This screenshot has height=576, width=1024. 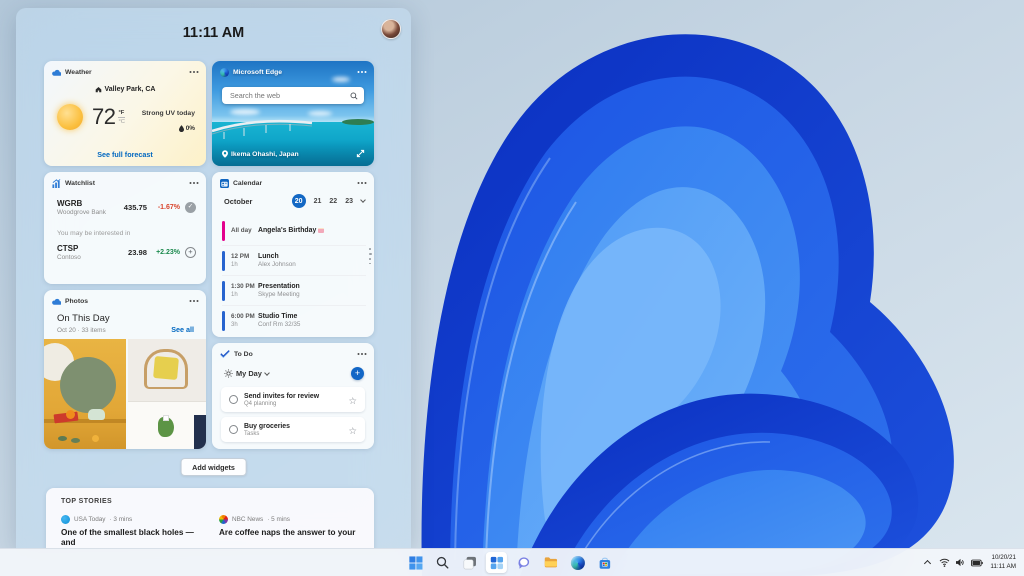 I want to click on edge-search-box, so click(x=293, y=95).